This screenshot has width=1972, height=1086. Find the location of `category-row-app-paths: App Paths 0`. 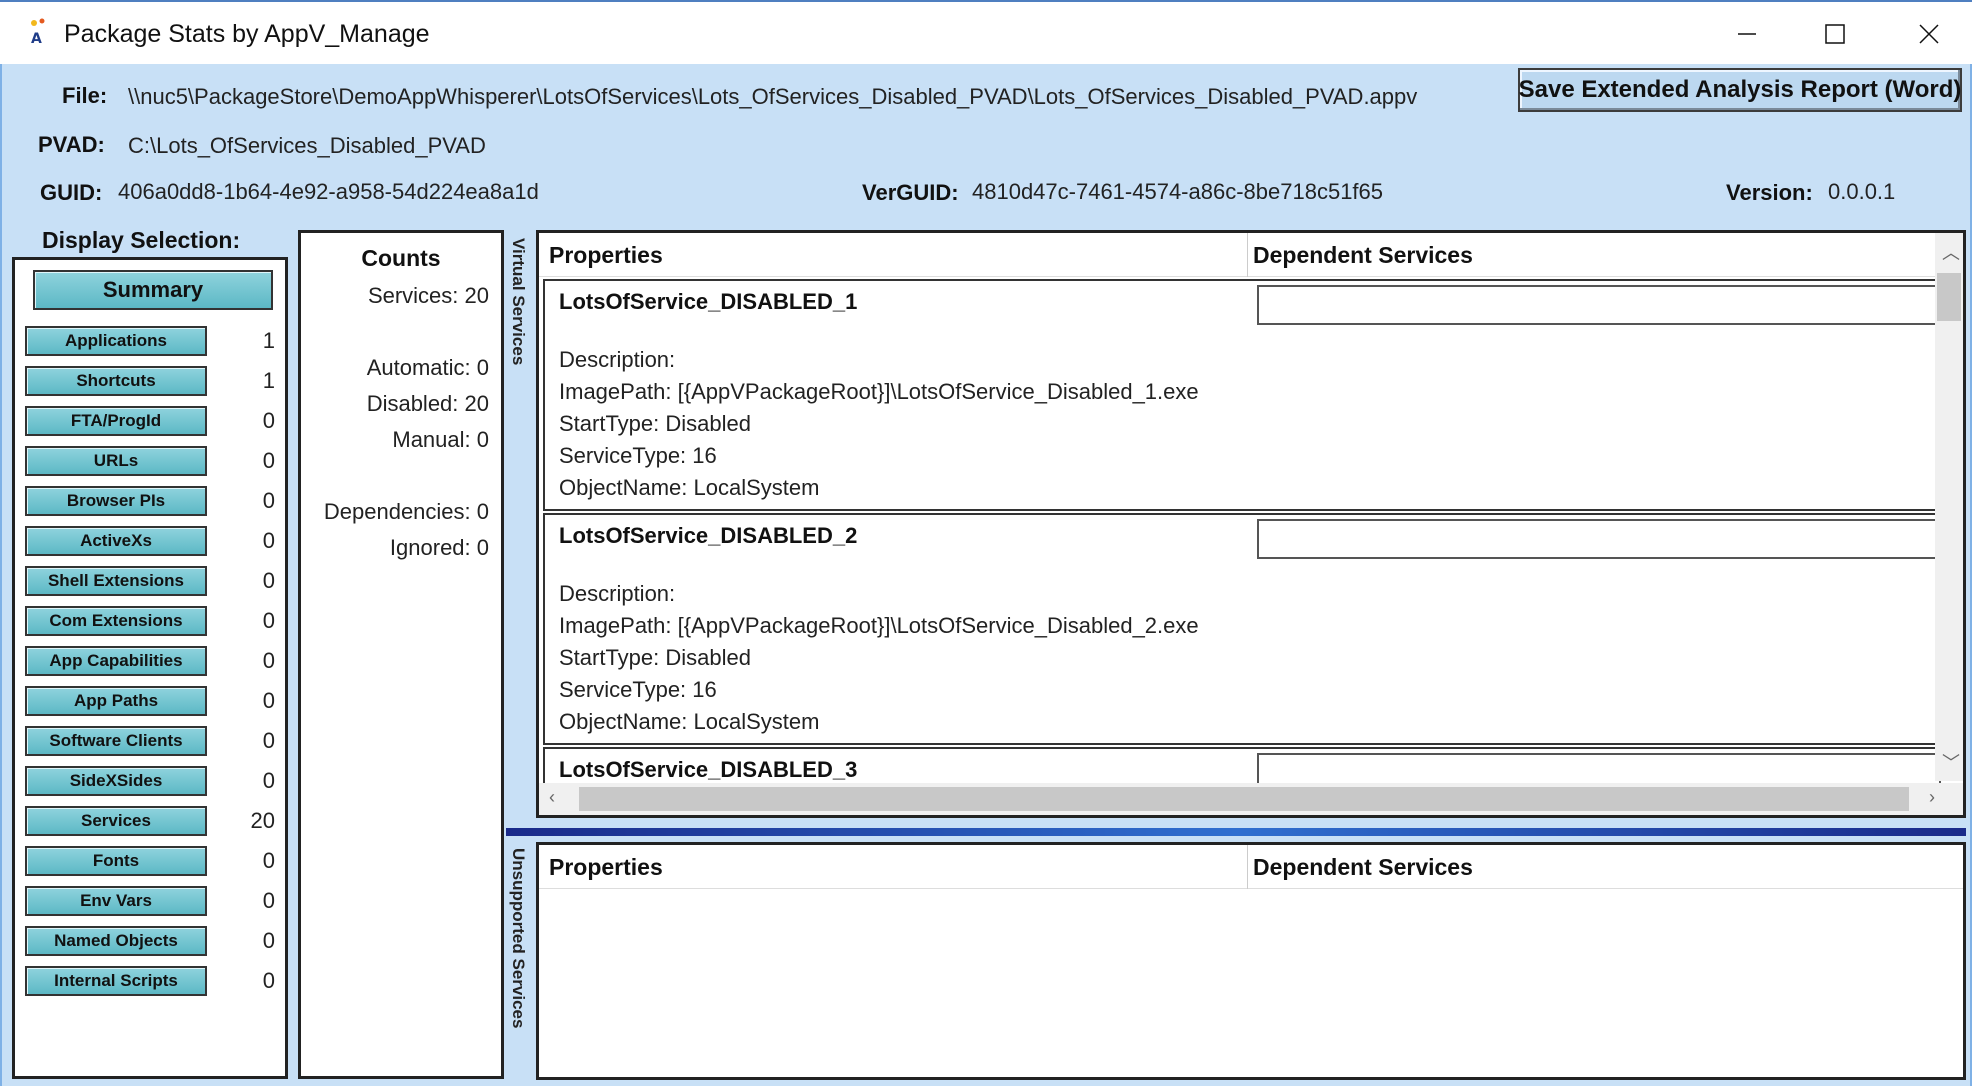

category-row-app-paths: App Paths 0 is located at coordinates (150, 701).